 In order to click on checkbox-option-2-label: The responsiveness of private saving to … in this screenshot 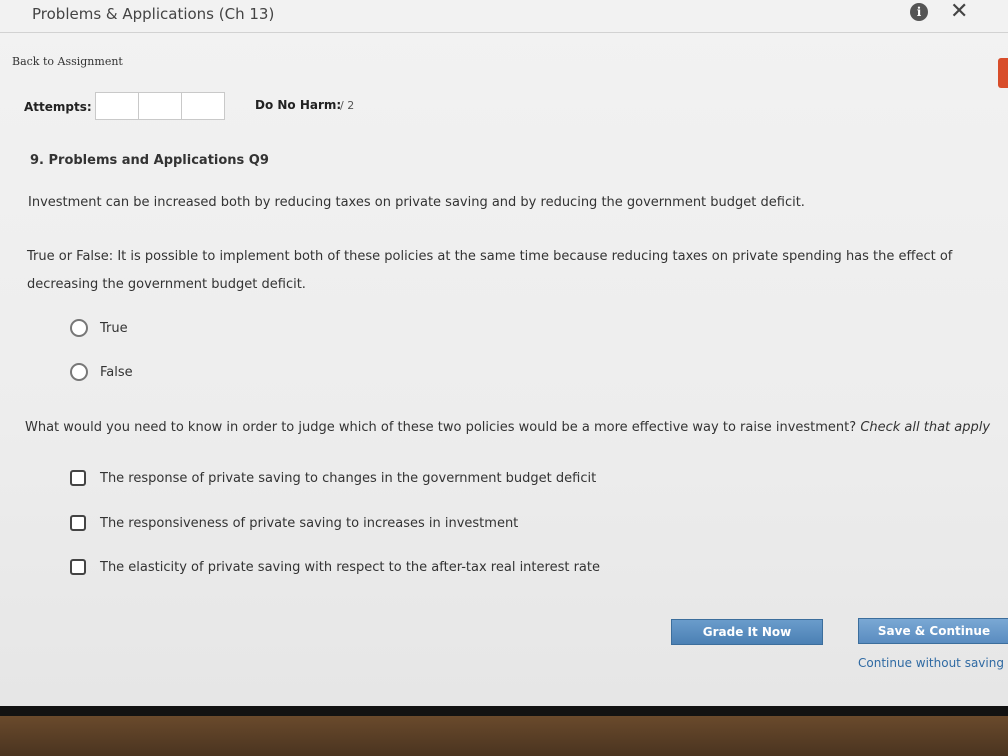, I will do `click(309, 523)`.